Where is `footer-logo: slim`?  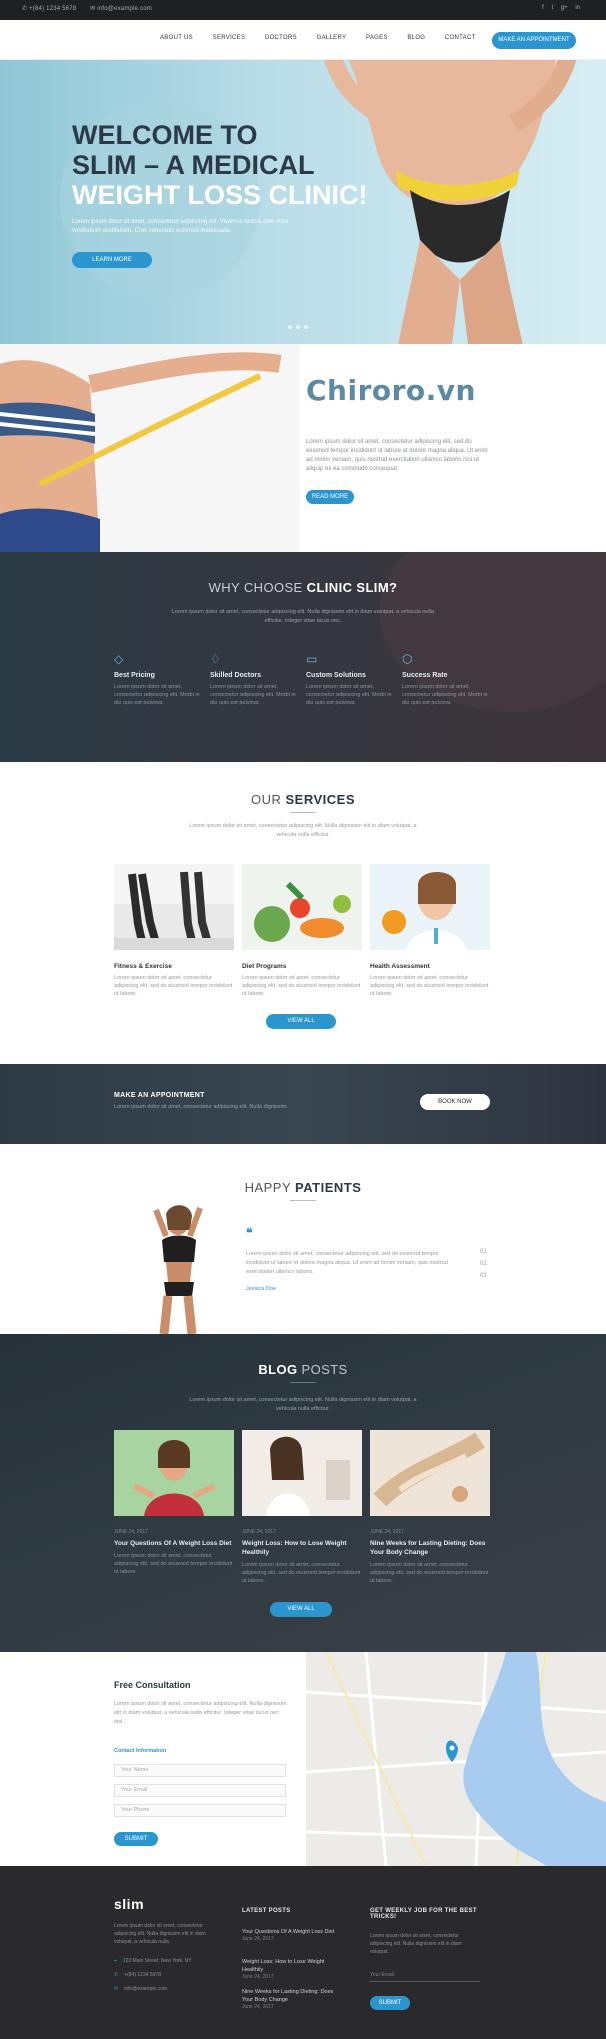
footer-logo: slim is located at coordinates (129, 1904).